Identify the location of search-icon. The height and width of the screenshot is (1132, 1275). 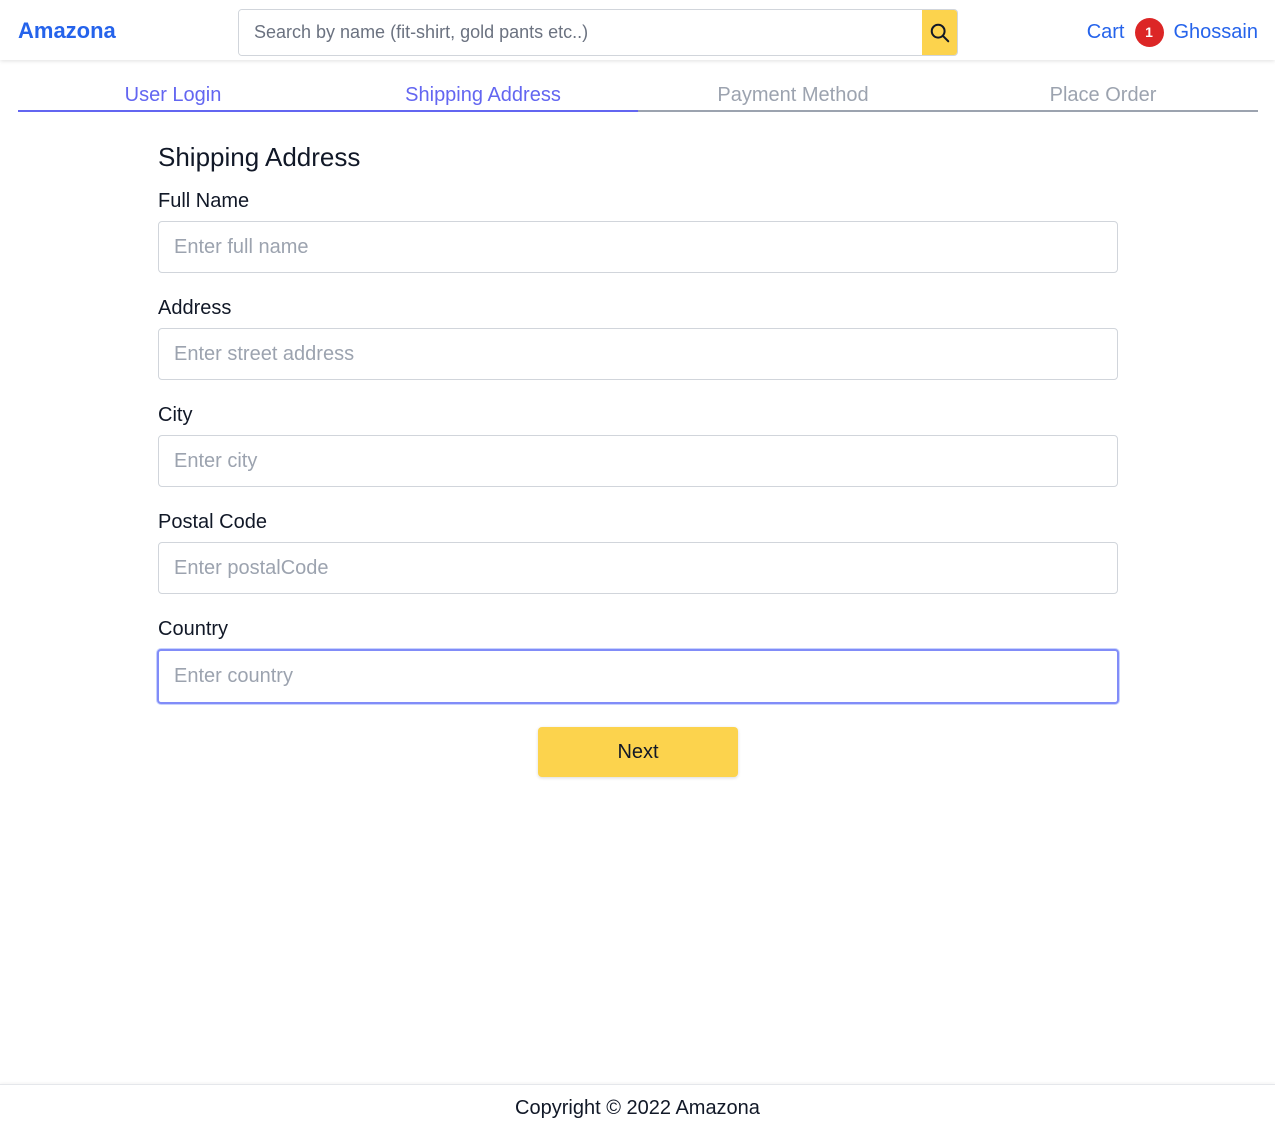
(939, 32).